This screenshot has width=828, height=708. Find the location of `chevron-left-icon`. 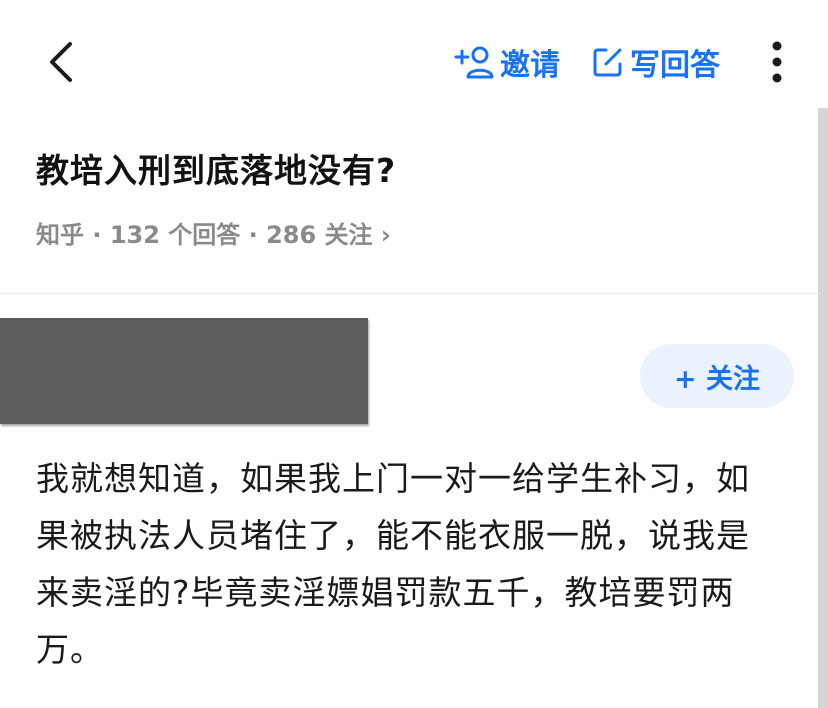

chevron-left-icon is located at coordinates (61, 62).